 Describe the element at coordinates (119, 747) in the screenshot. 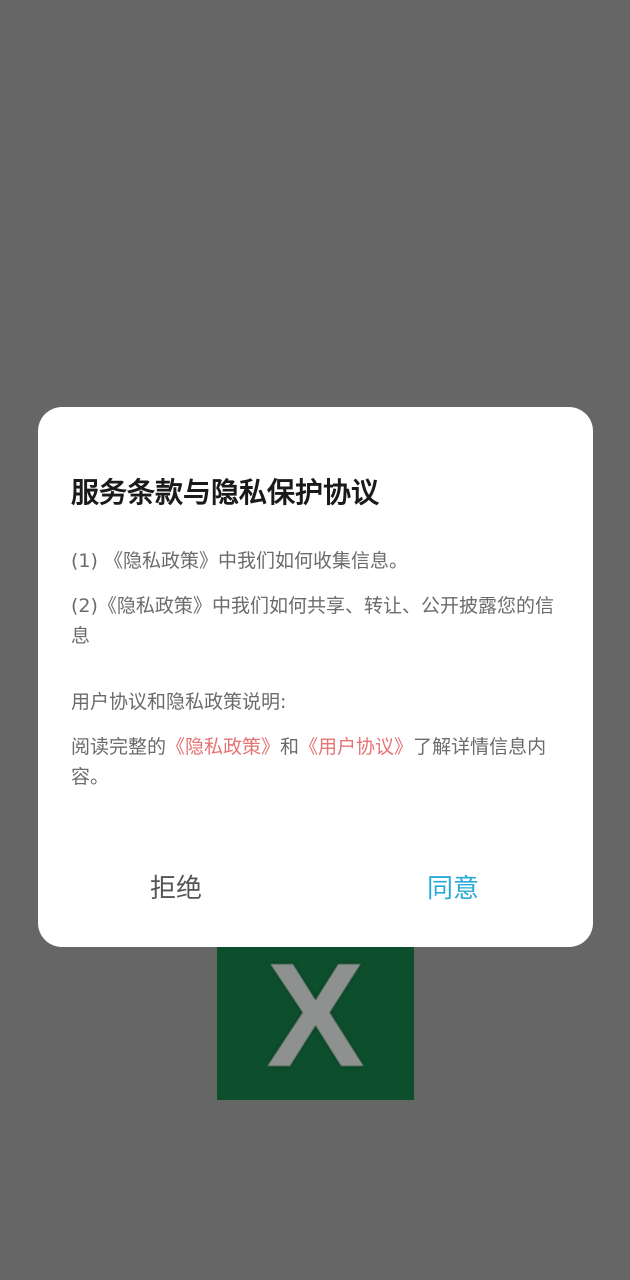

I see `reading-note-prefix: 阅读完整的` at that location.